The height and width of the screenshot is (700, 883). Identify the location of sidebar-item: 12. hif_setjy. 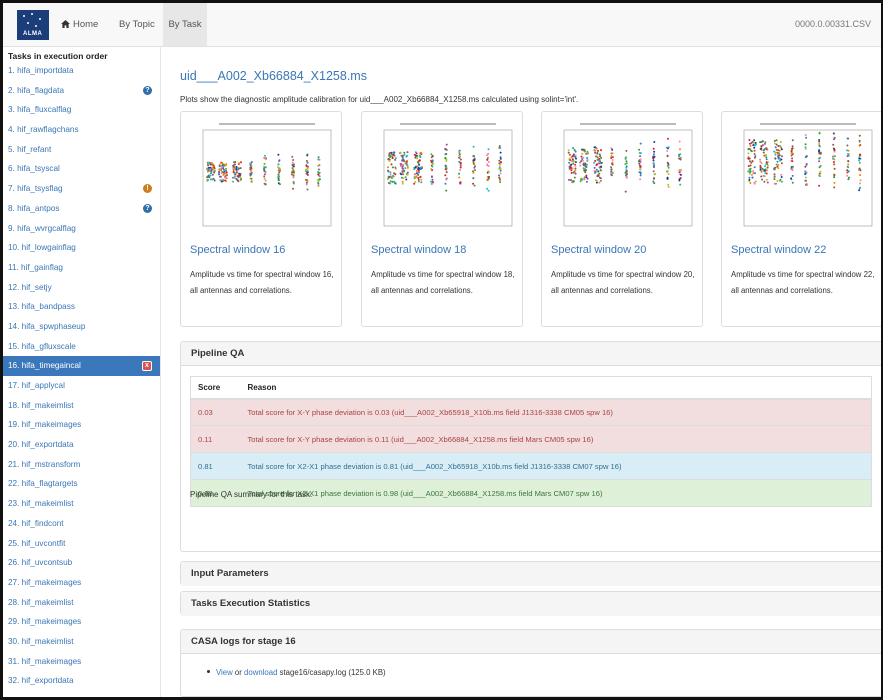
(81, 288).